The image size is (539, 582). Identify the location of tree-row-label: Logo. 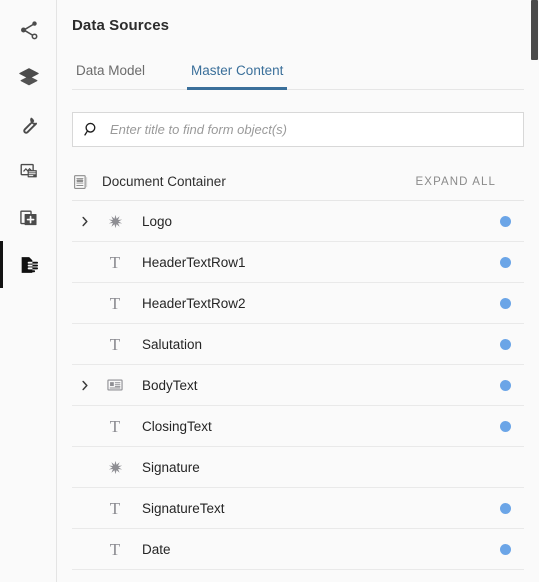
(157, 221).